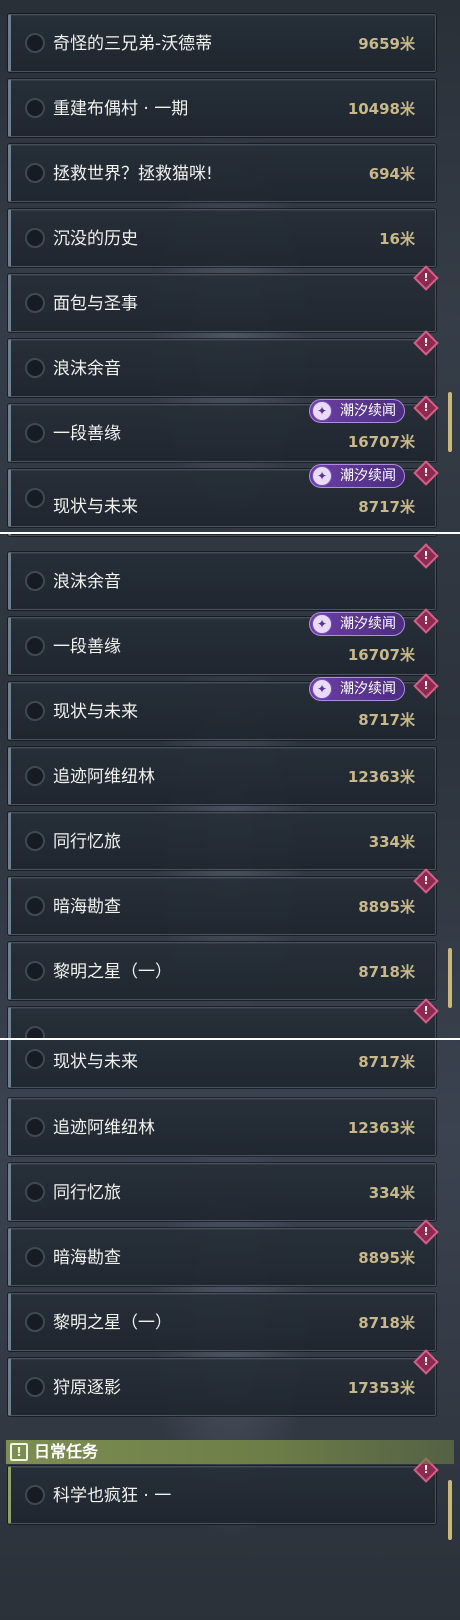 This screenshot has width=460, height=1620. Describe the element at coordinates (223, 1018) in the screenshot. I see `quest-row: !` at that location.